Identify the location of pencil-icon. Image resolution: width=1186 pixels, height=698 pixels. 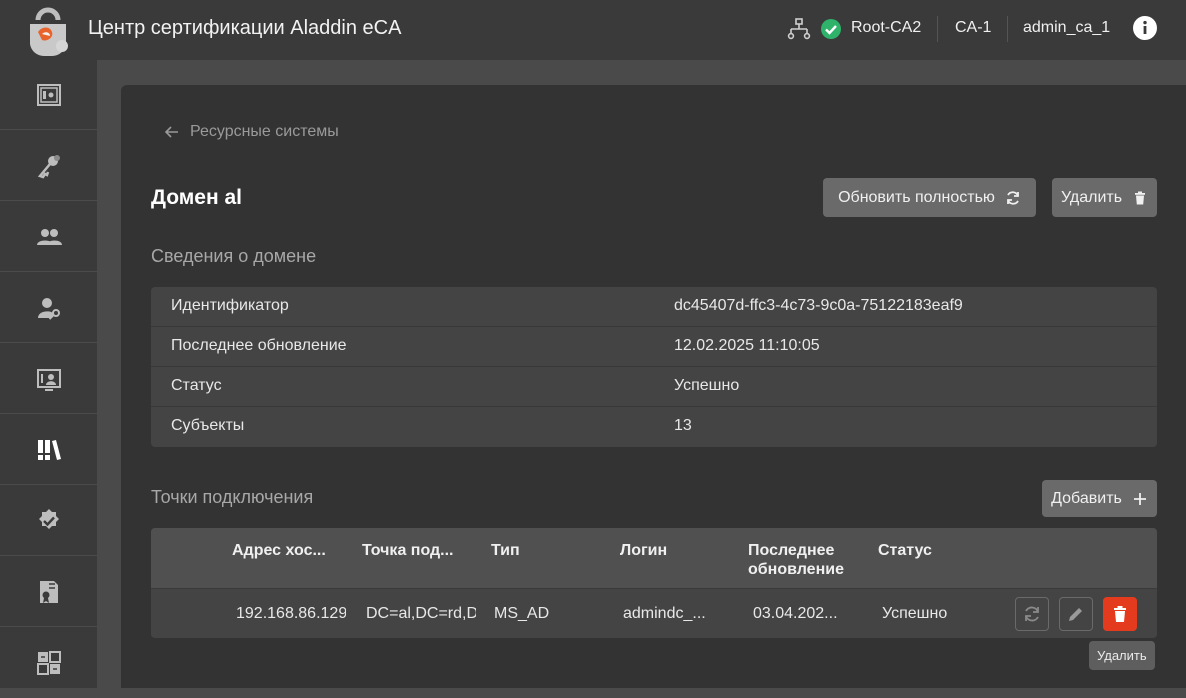
(1076, 613).